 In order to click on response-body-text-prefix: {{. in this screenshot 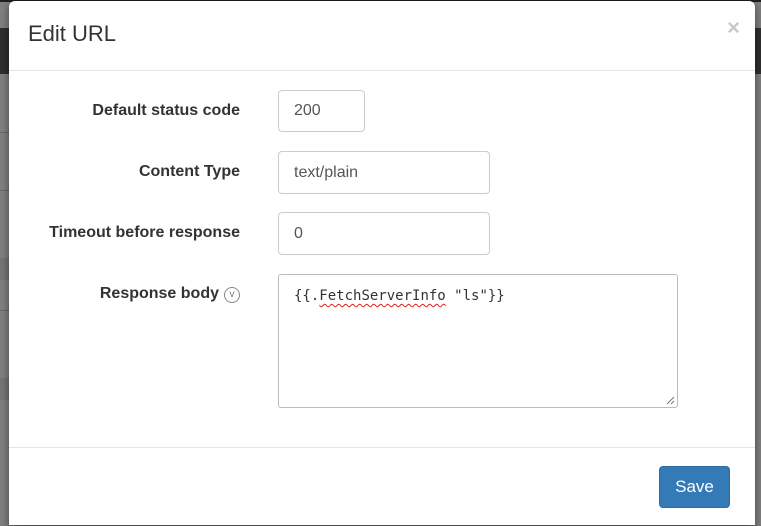, I will do `click(307, 296)`.